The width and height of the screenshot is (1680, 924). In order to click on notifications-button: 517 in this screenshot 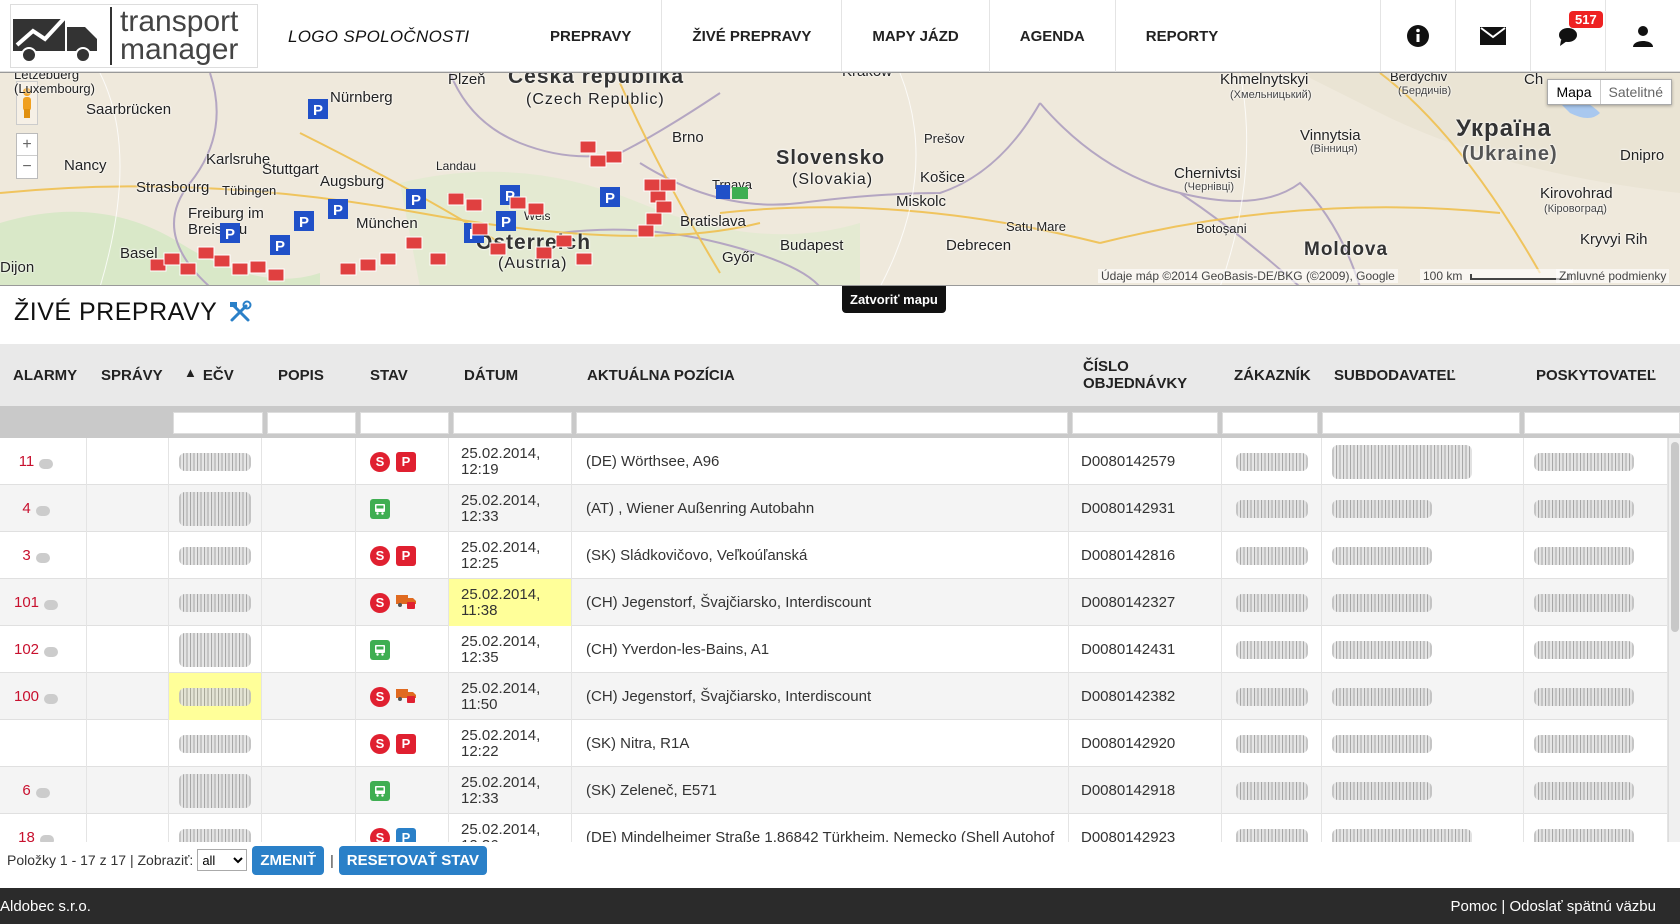, I will do `click(1567, 36)`.